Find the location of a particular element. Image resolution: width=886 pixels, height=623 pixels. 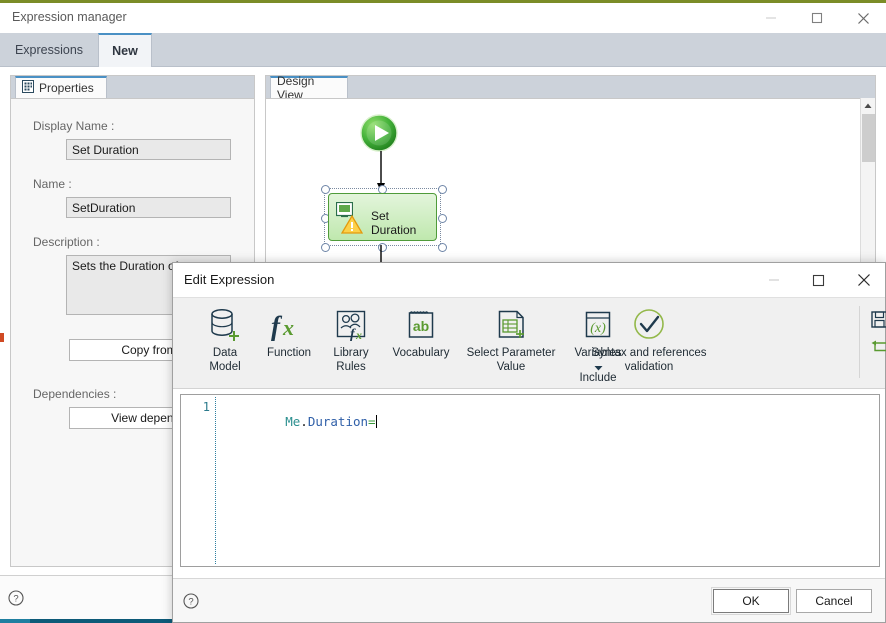

tab-new: New is located at coordinates (125, 50).